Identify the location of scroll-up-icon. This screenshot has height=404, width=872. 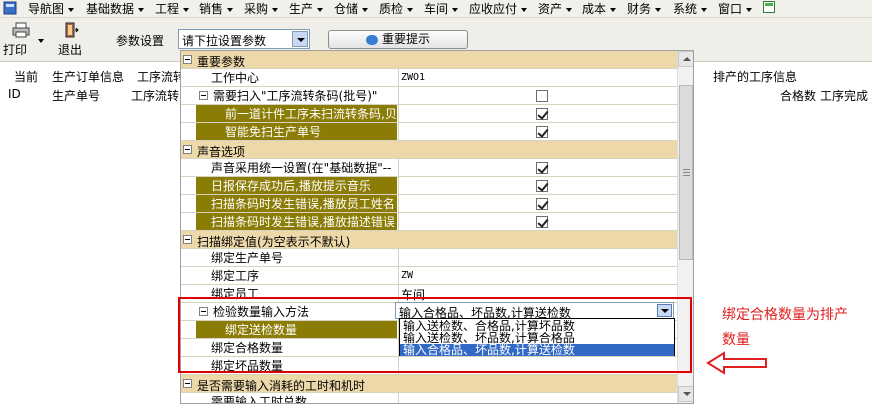
(685, 59).